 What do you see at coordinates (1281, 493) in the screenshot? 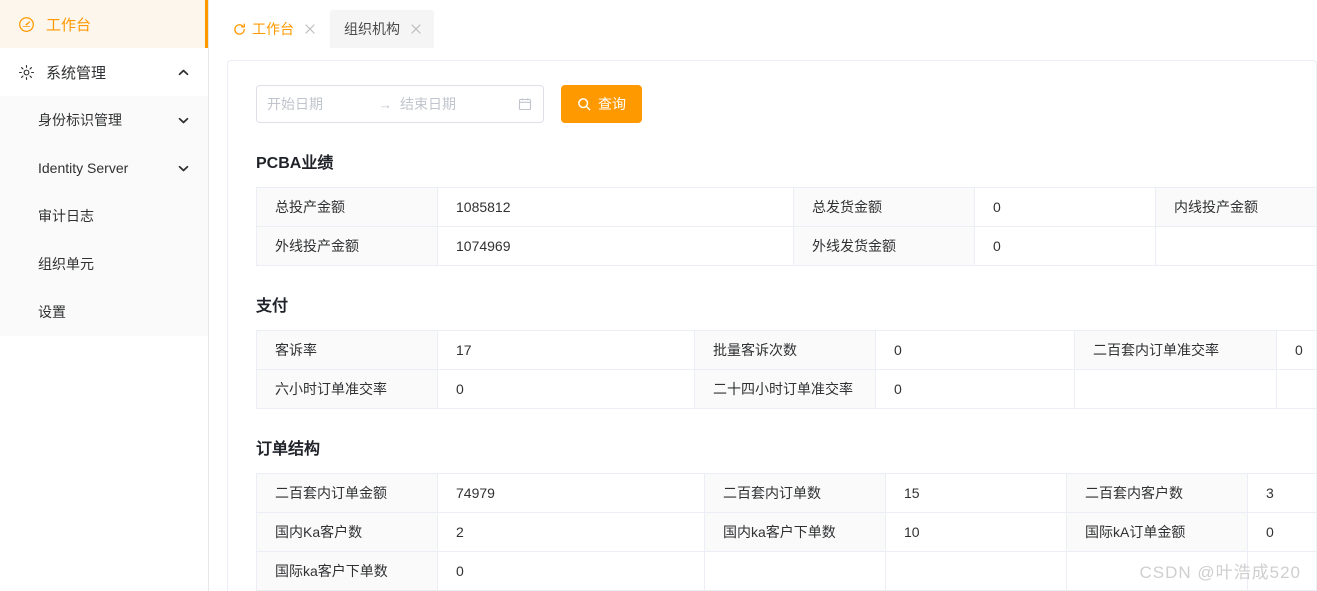
I see `metric-value-cell: 3` at bounding box center [1281, 493].